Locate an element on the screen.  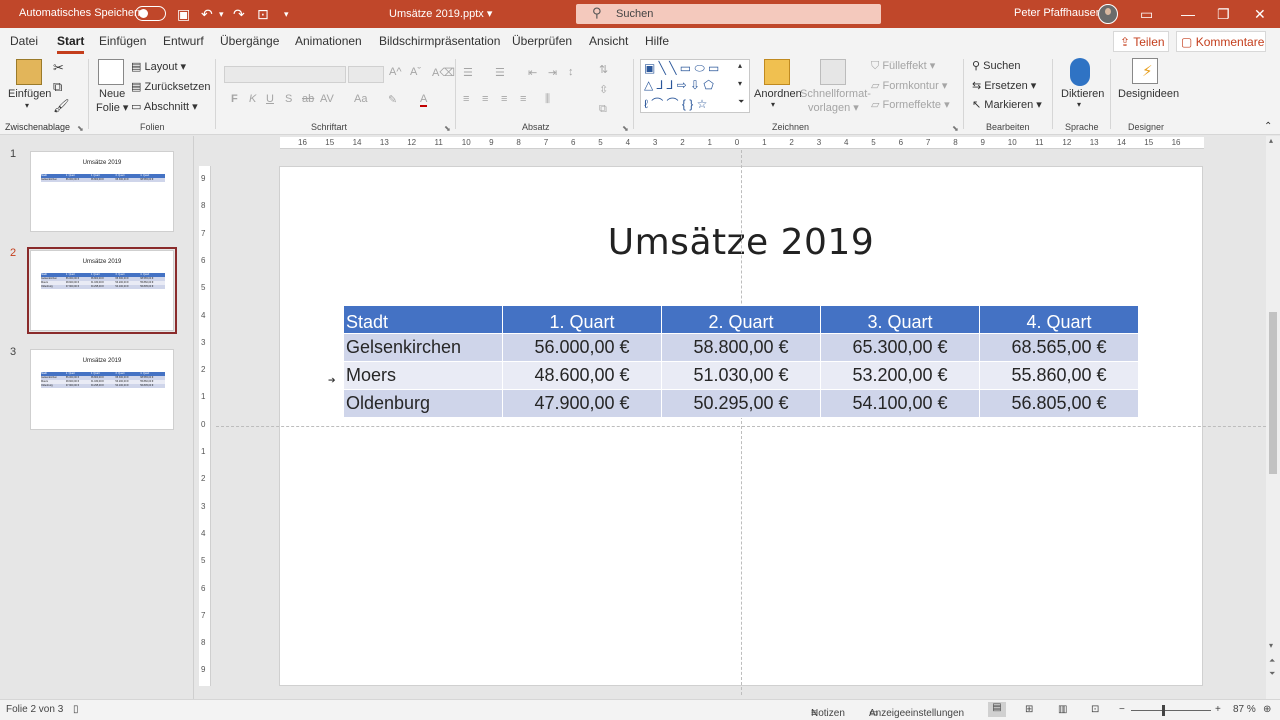
dictate-dropdown-icon: ▾ is located at coordinates (1079, 104).